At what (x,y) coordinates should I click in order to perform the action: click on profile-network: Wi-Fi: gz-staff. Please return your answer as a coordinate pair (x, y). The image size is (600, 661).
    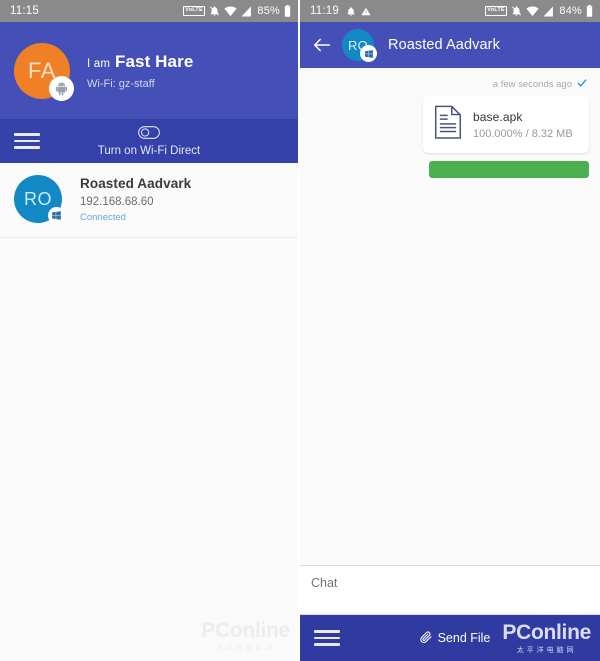
    Looking at the image, I should click on (121, 83).